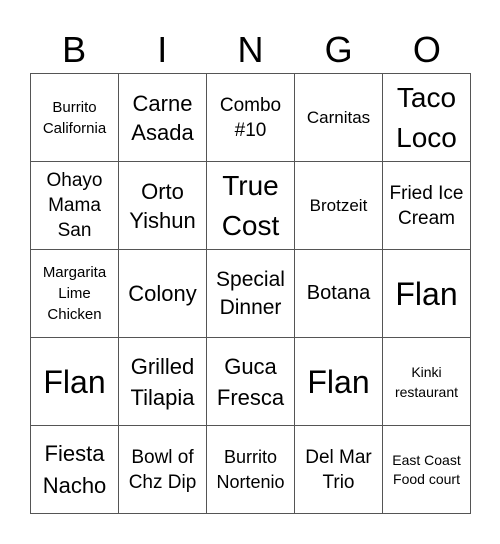  I want to click on bingo-cell: Burrito California, so click(75, 118).